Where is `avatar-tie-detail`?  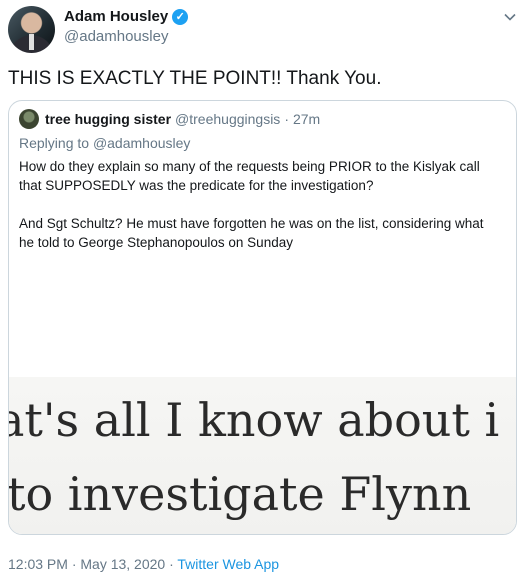 avatar-tie-detail is located at coordinates (31, 42).